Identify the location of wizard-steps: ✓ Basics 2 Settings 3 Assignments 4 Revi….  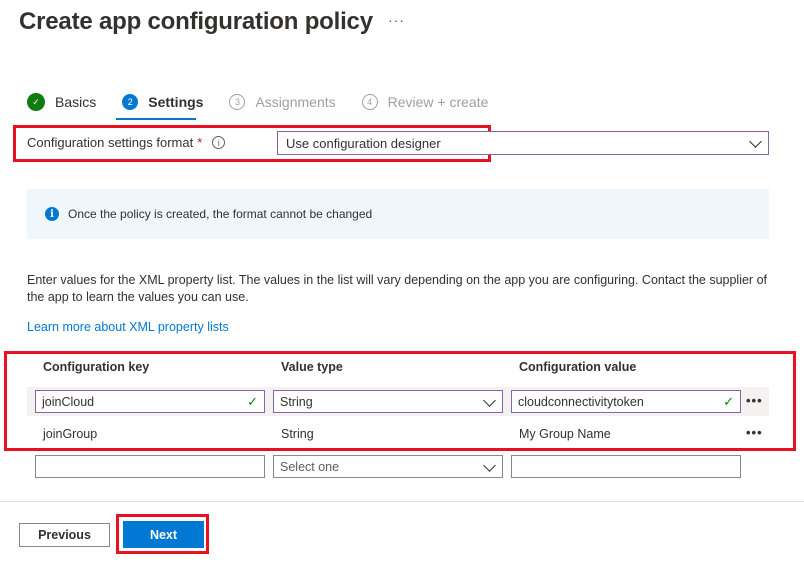
(270, 102).